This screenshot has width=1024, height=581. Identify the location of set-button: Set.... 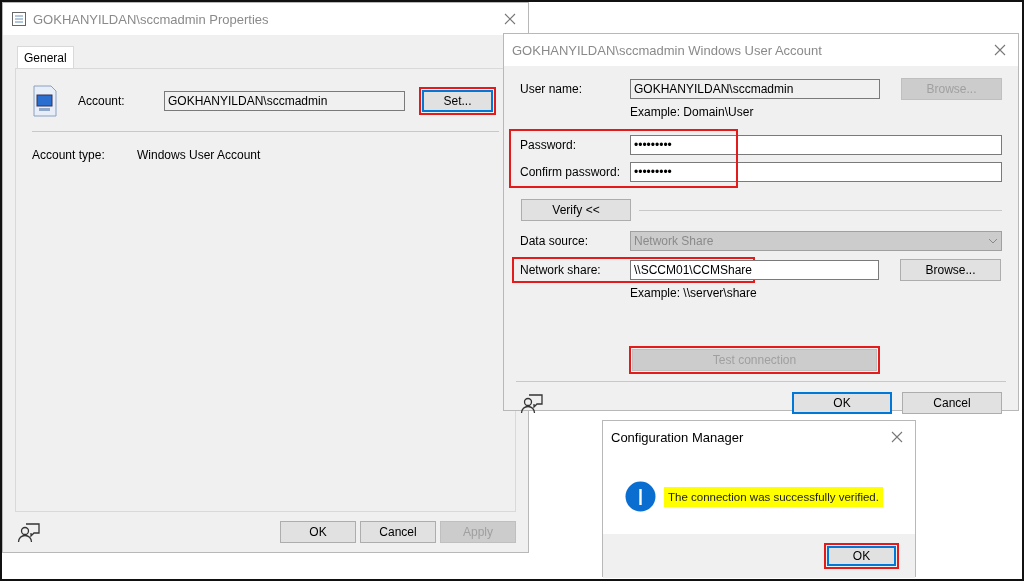
(457, 101).